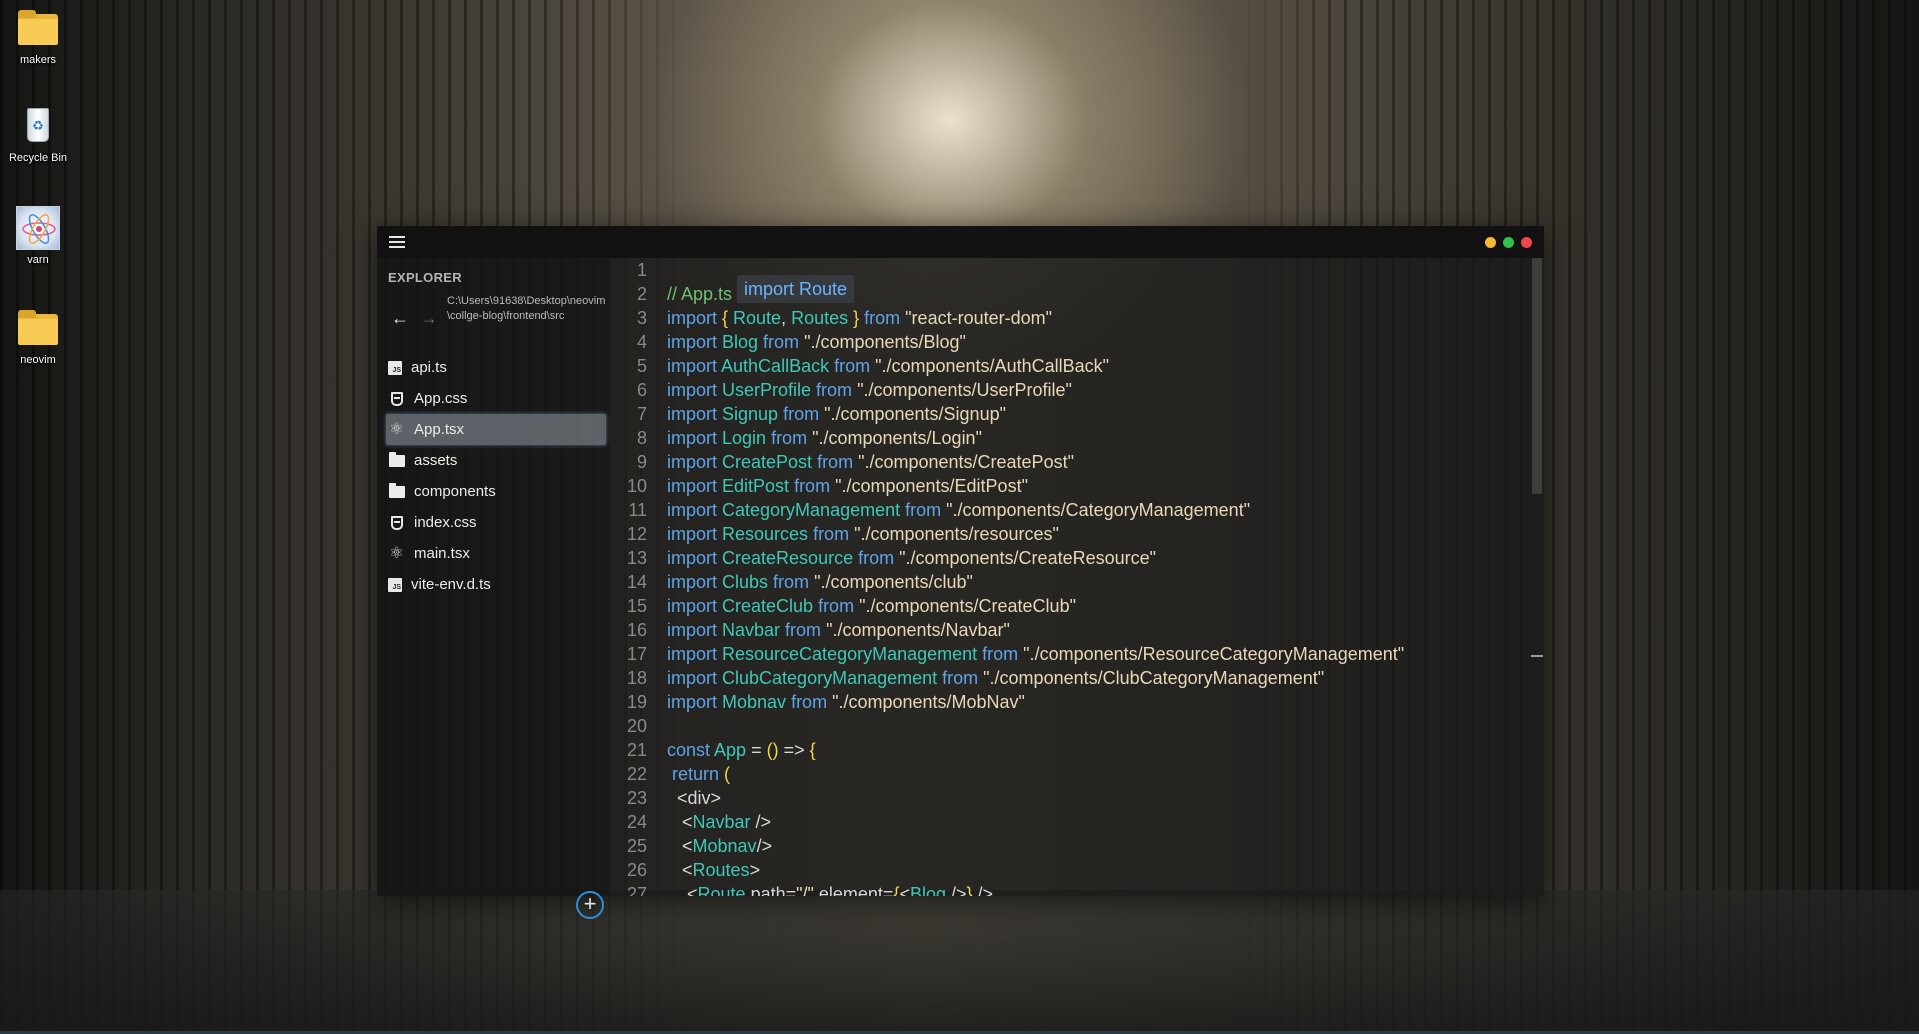 This screenshot has height=1034, width=1919. I want to click on window-controls, so click(1508, 242).